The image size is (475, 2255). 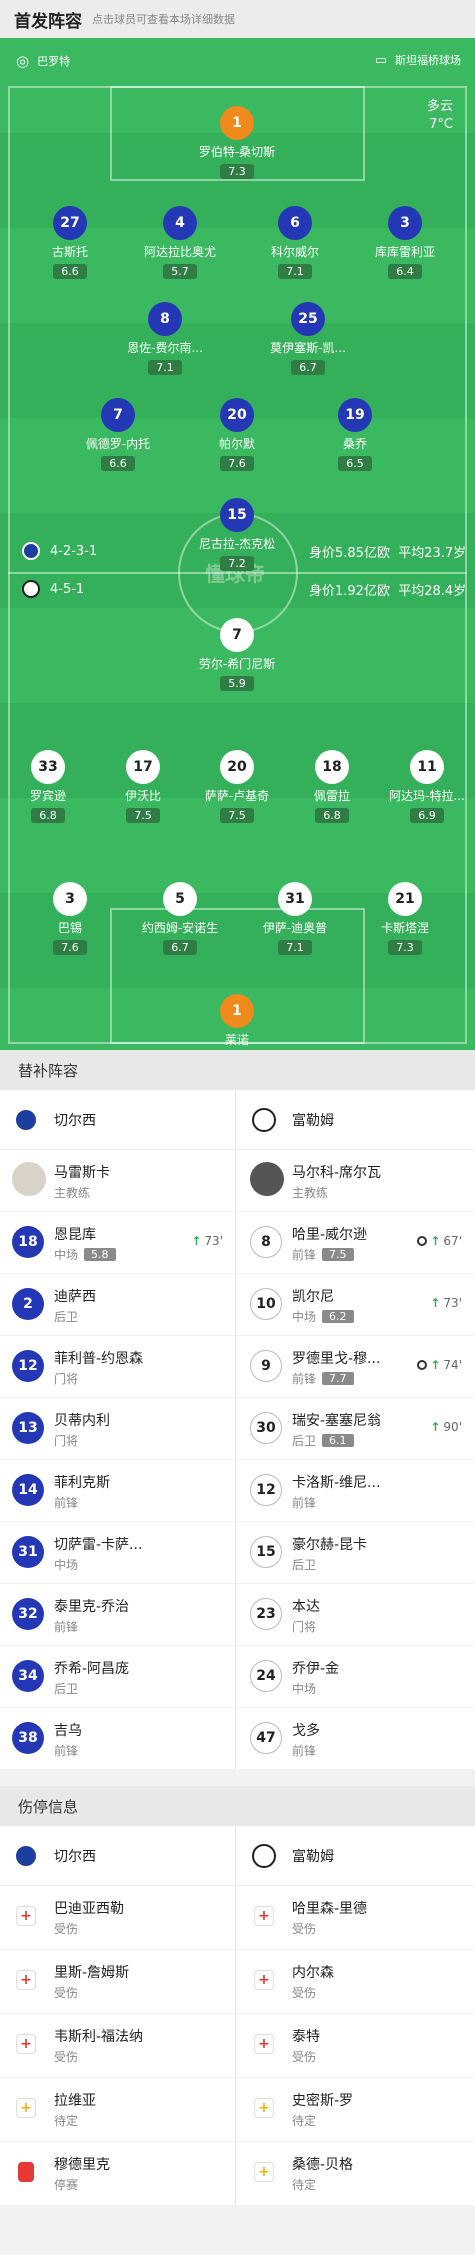 What do you see at coordinates (330, 1235) in the screenshot?
I see `sub-name: 哈里-威尔逊` at bounding box center [330, 1235].